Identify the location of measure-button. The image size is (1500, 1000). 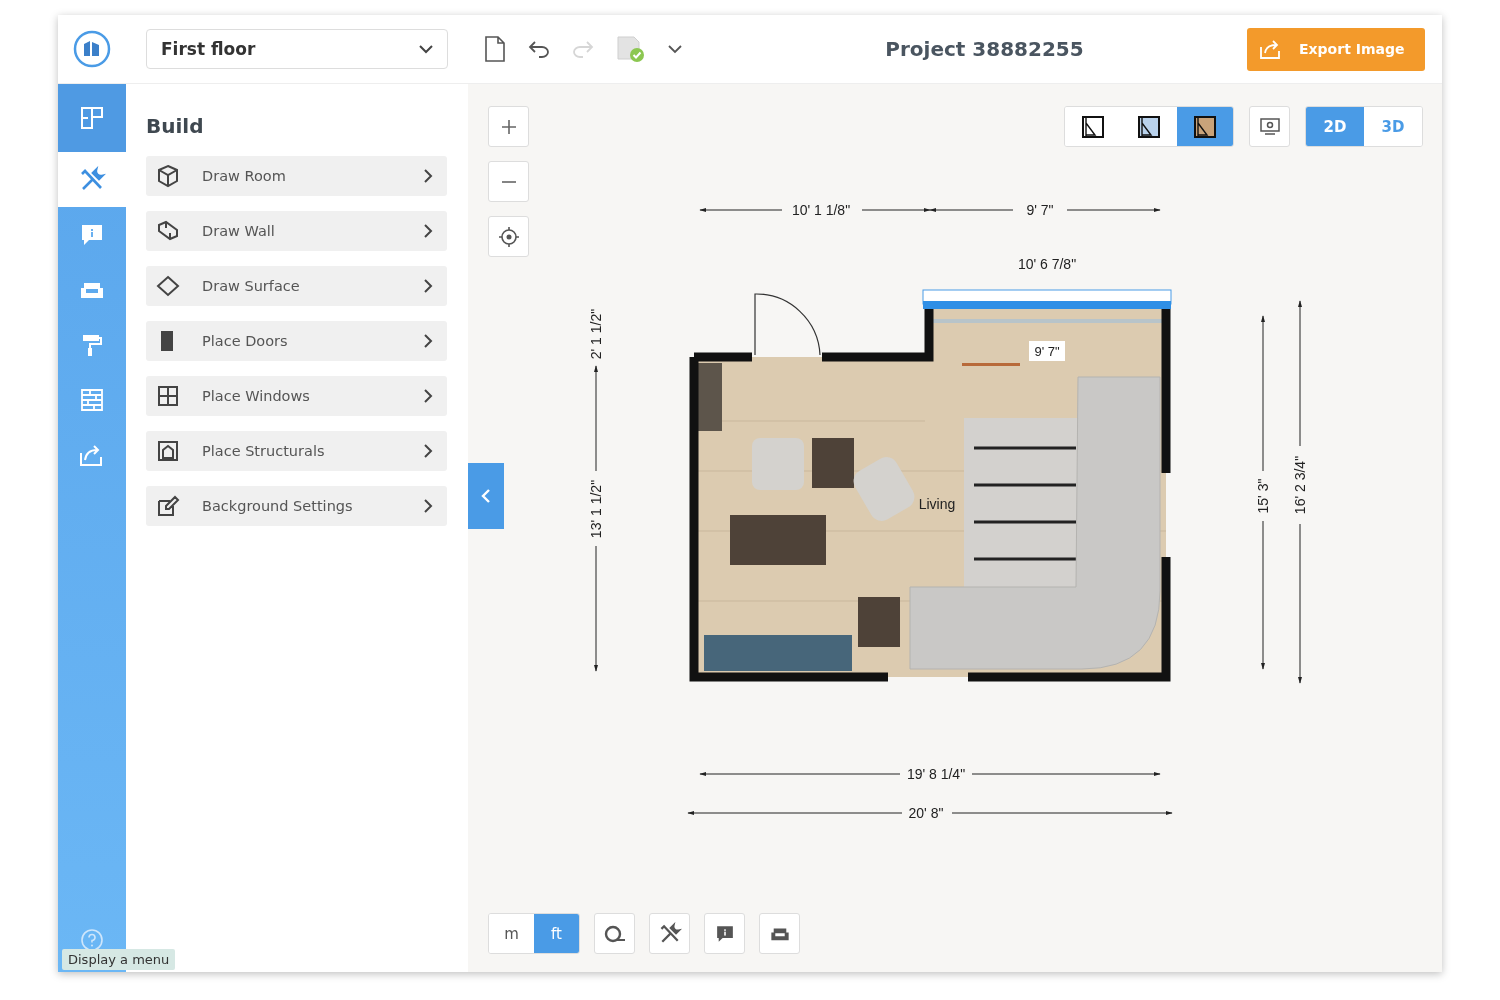
(614, 933).